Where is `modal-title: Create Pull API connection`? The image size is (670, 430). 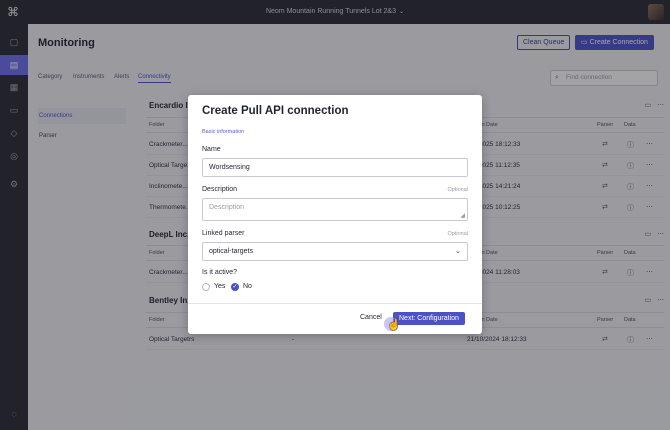
modal-title: Create Pull API connection is located at coordinates (275, 111).